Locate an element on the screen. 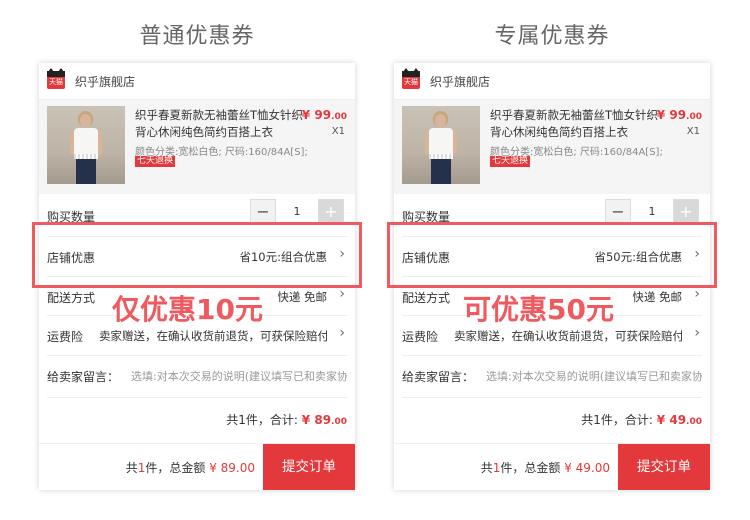  discount-callout: 可优惠50元 is located at coordinates (538, 309).